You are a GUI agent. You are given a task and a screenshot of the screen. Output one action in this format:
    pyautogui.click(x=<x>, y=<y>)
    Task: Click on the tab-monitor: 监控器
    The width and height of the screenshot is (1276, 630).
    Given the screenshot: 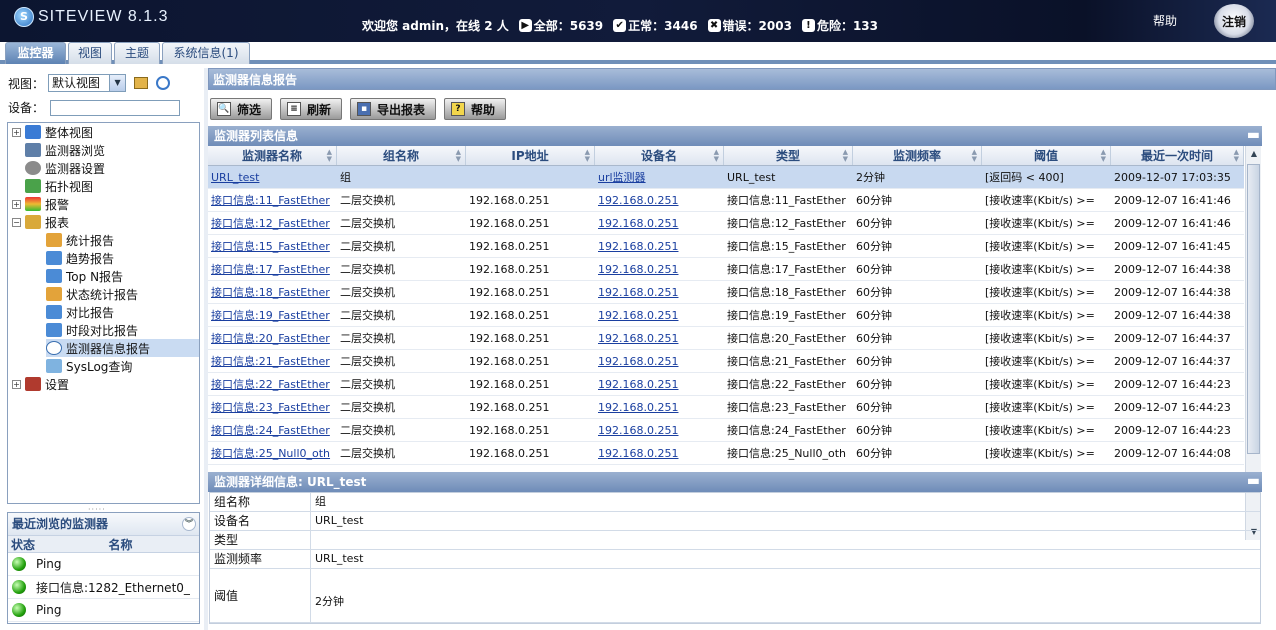 What is the action you would take?
    pyautogui.click(x=35, y=53)
    